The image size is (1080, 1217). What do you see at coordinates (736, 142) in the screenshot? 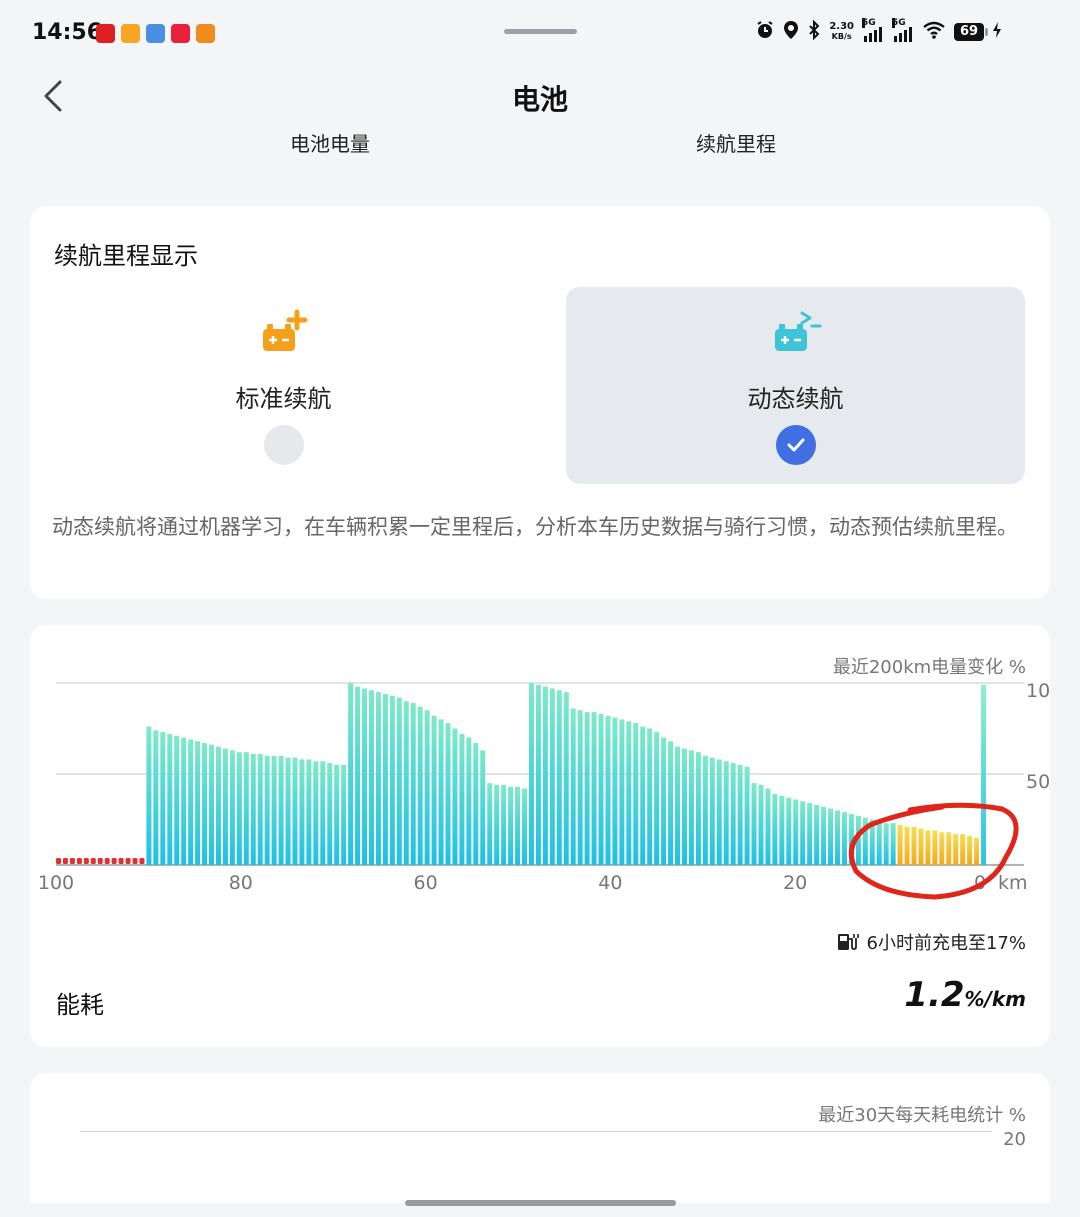
I see `tab-range: 续航里程` at bounding box center [736, 142].